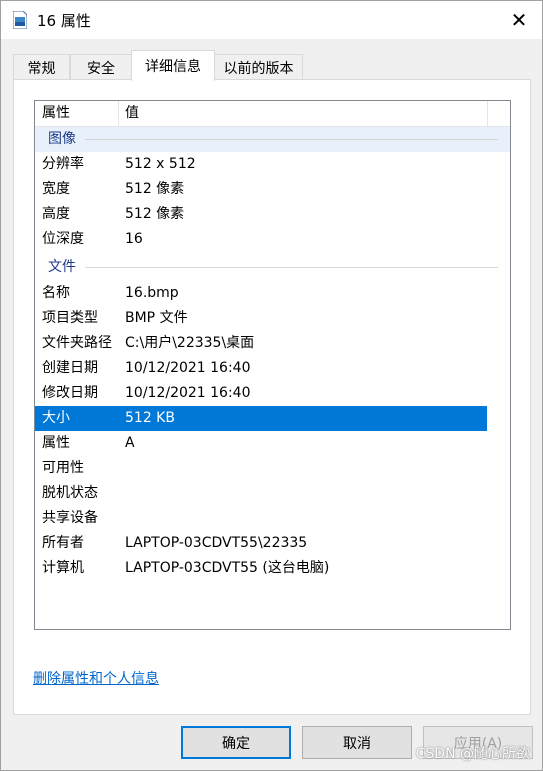 Image resolution: width=543 pixels, height=771 pixels. What do you see at coordinates (261, 239) in the screenshot?
I see `list-item: 位深度 16` at bounding box center [261, 239].